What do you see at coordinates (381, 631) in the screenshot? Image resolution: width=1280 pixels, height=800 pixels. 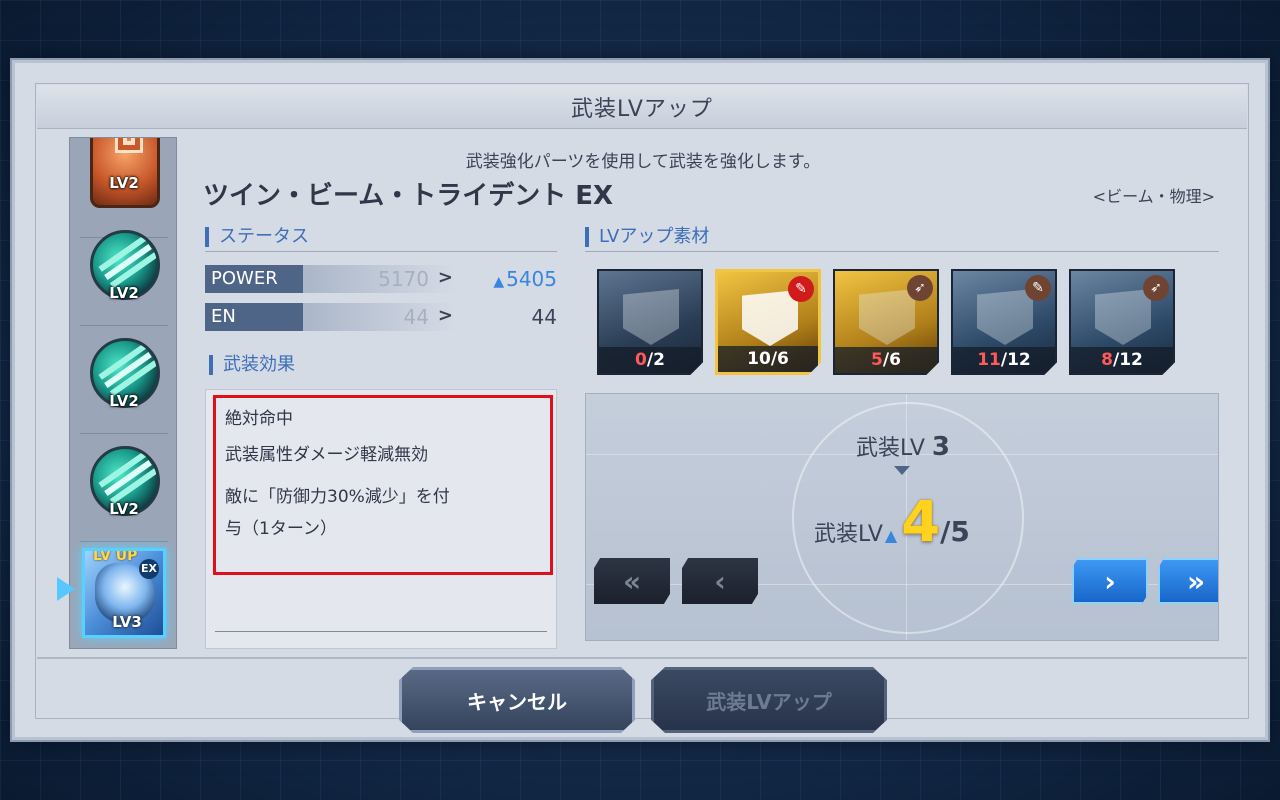 I see `effect-divider` at bounding box center [381, 631].